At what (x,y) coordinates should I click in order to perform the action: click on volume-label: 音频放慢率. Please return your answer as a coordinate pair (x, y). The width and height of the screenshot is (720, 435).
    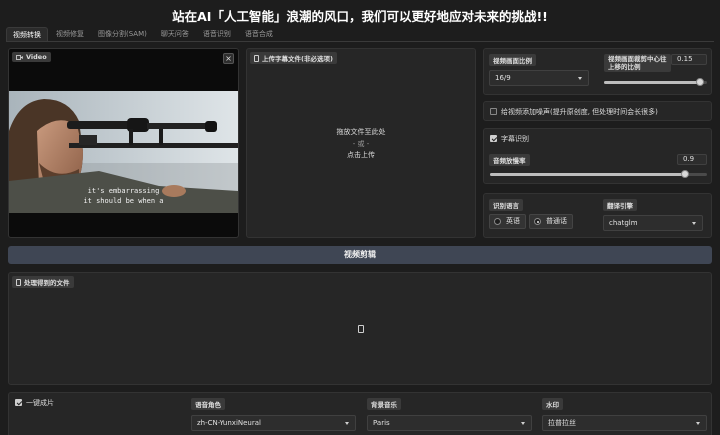
    Looking at the image, I should click on (509, 160).